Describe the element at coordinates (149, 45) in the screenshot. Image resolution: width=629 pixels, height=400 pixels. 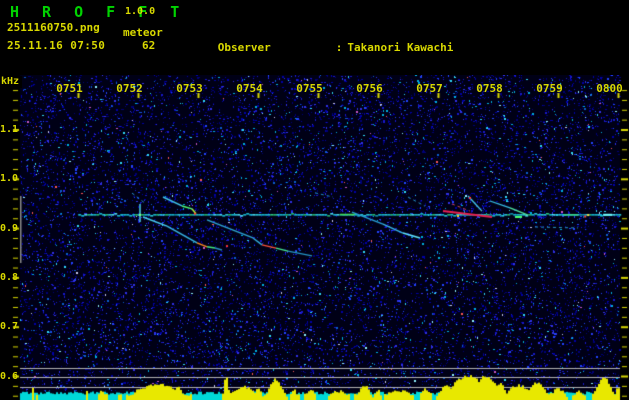
I see `echo-count: 62` at that location.